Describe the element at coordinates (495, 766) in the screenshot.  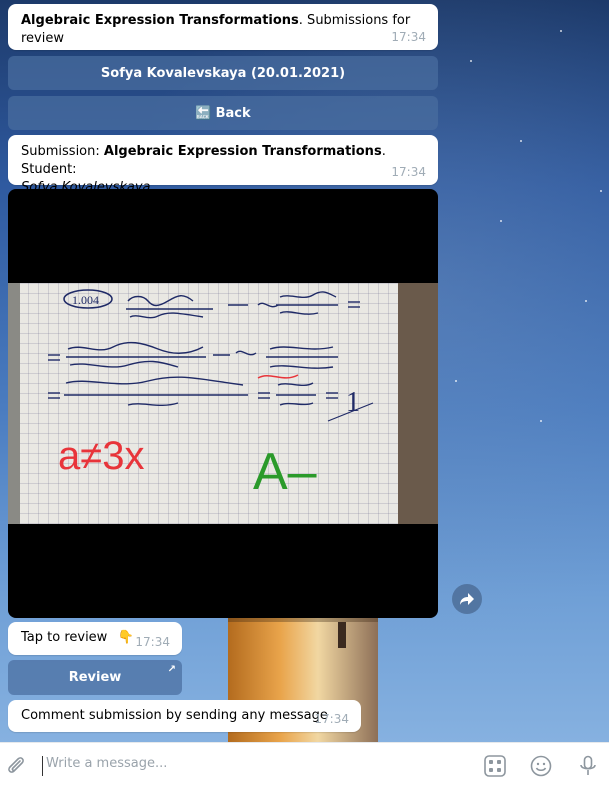
I see `bot-commands-icon` at that location.